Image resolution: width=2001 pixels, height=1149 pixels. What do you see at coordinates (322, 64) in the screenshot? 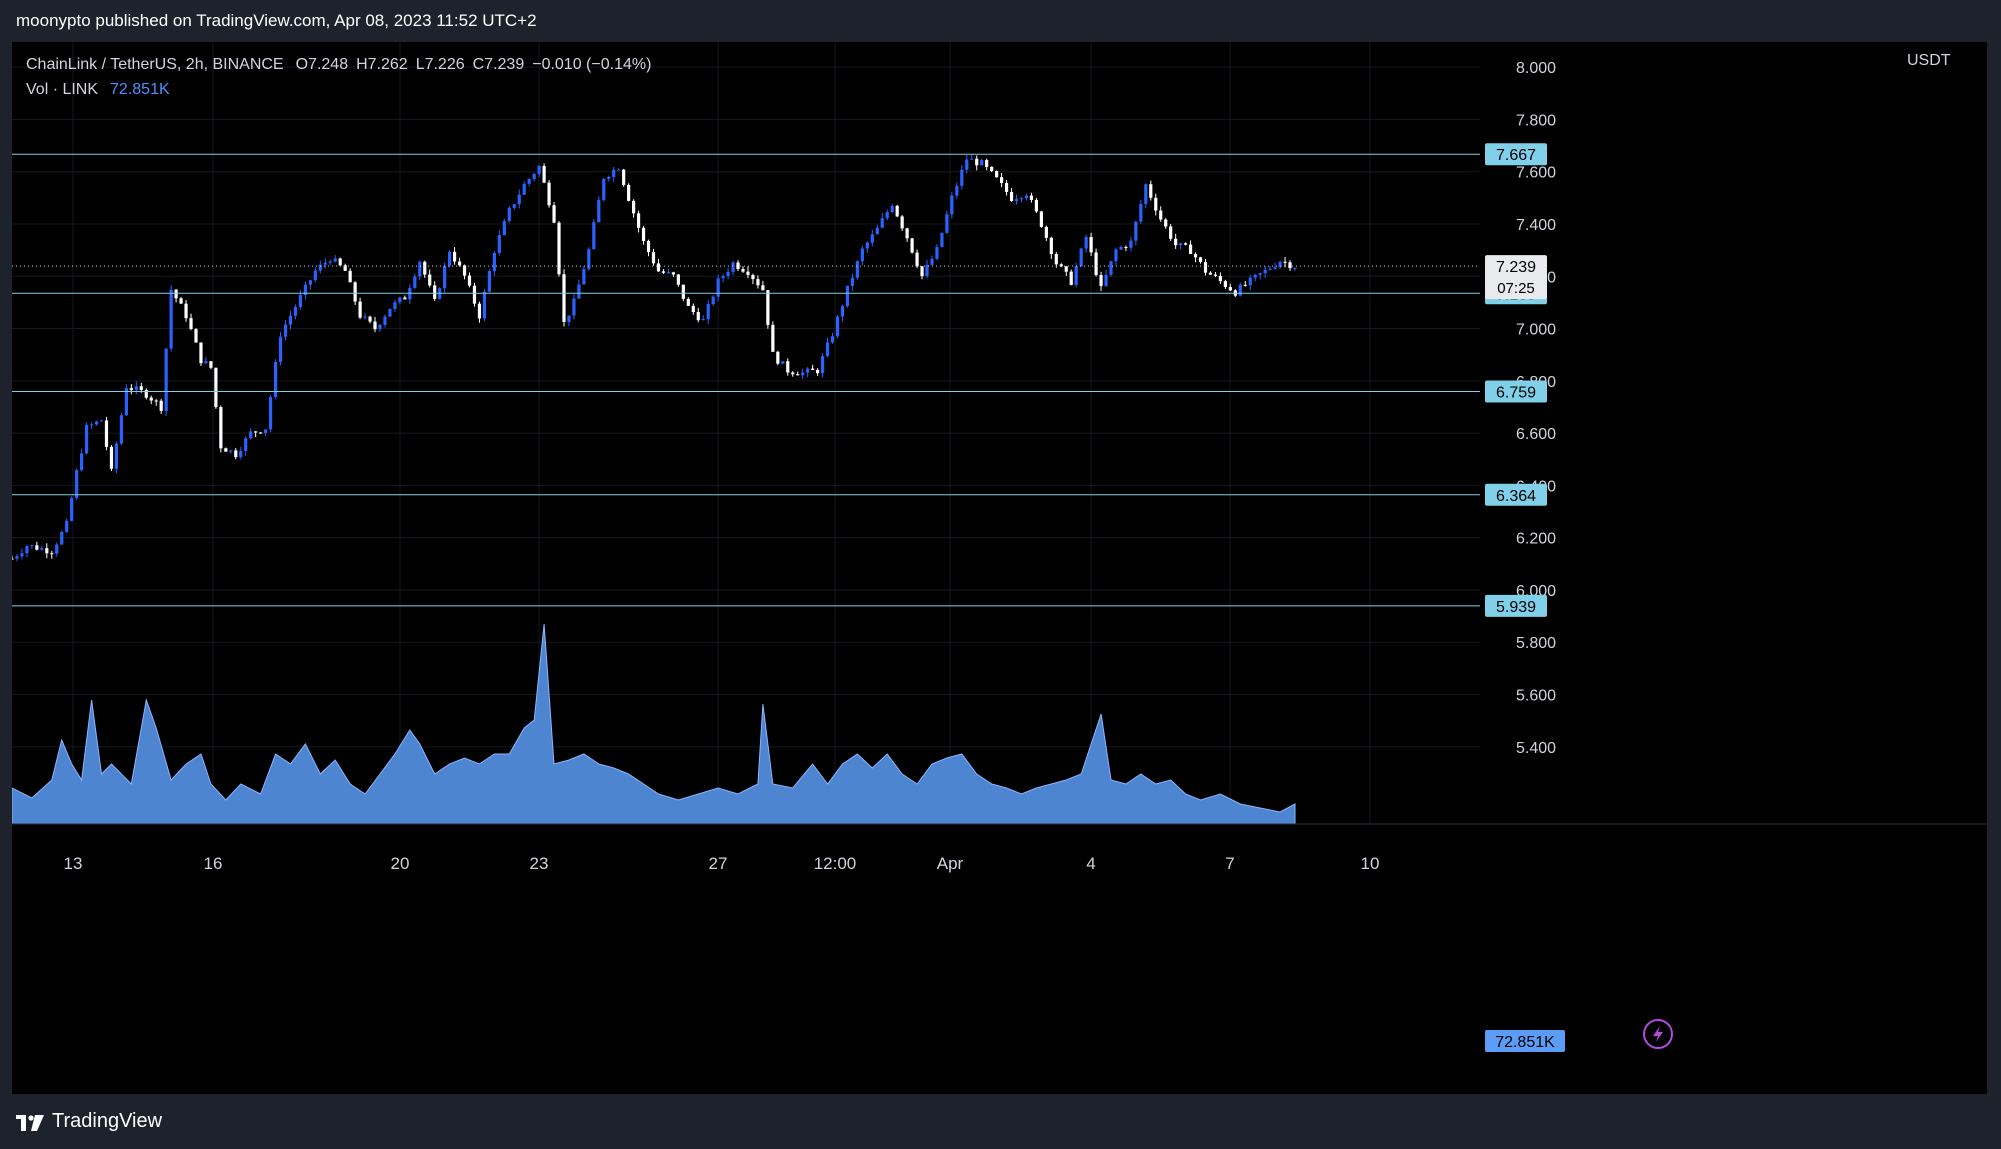
I see `open-value: O7.248` at bounding box center [322, 64].